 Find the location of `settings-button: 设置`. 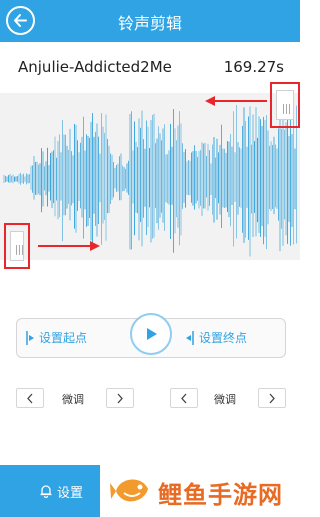

settings-button: 设置 is located at coordinates (50, 491).